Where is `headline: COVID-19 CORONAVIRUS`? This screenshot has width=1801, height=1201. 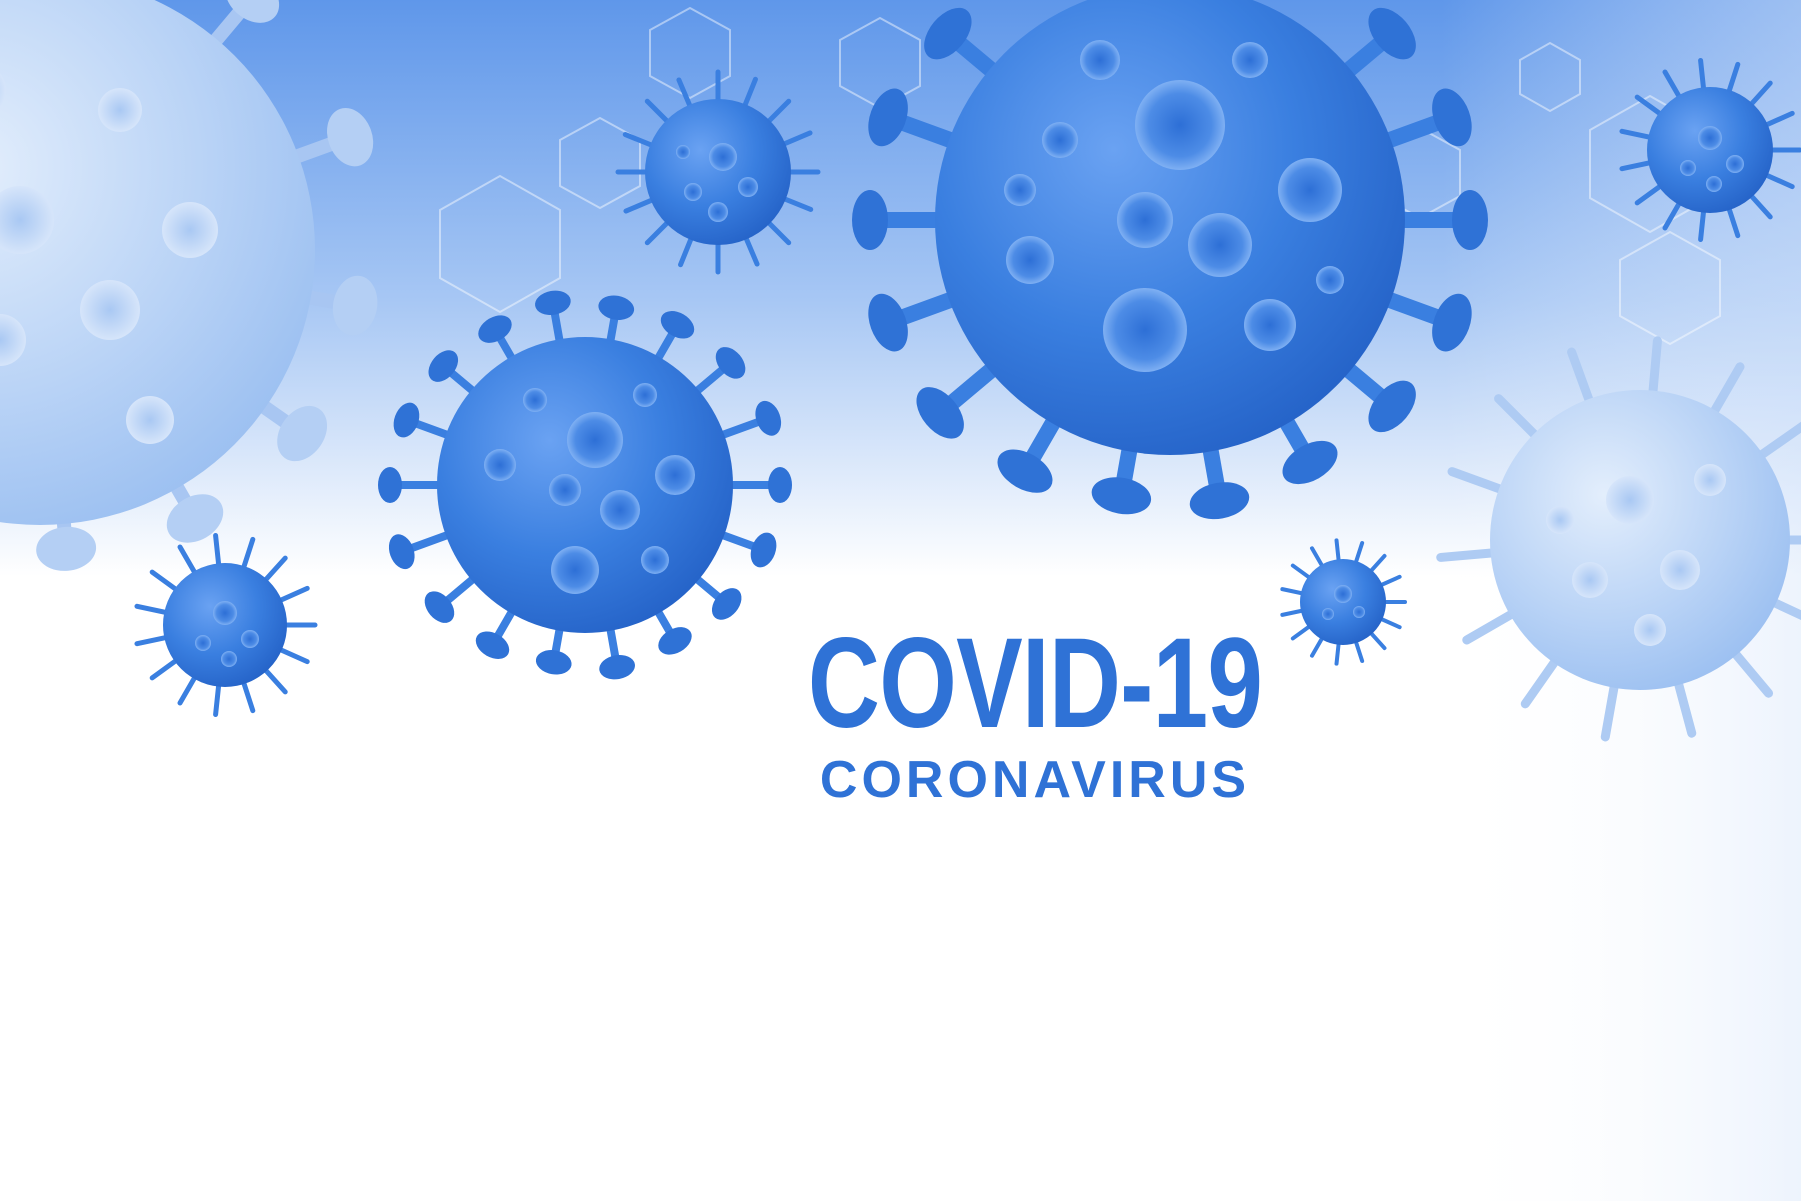
headline: COVID-19 CORONAVIRUS is located at coordinates (1035, 710).